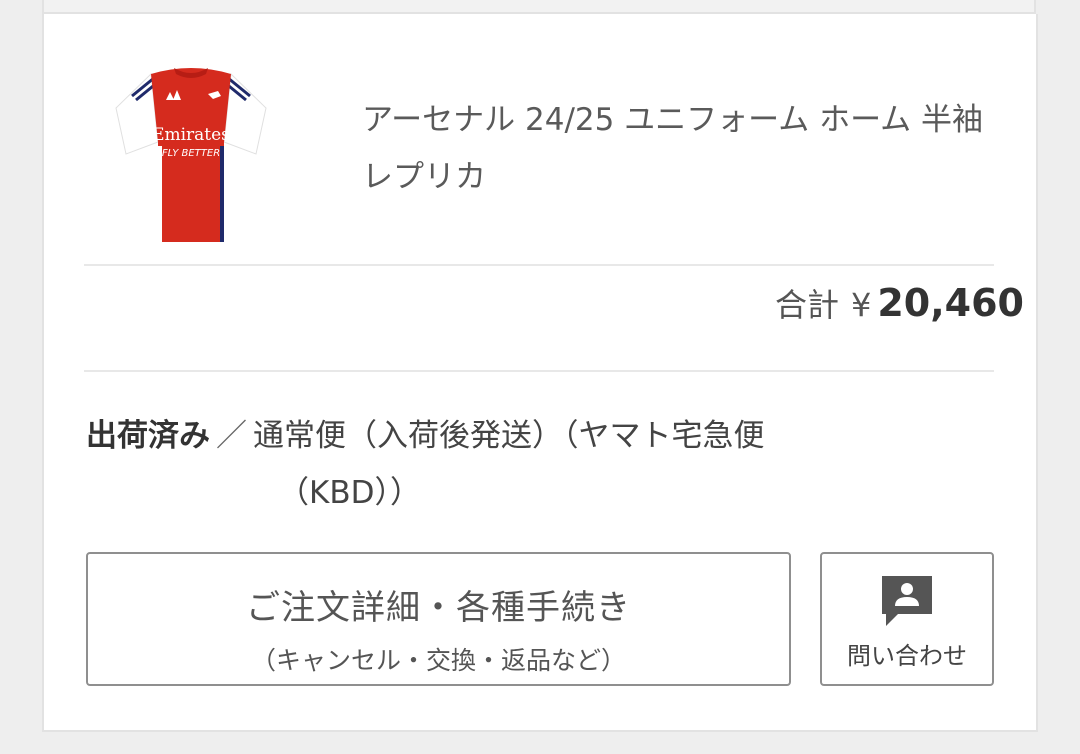 The height and width of the screenshot is (754, 1080). Describe the element at coordinates (466, 465) in the screenshot. I see `shipping-status: 出荷済み／通常便（入荷後発送）（ヤマト宅急便 （KBD））` at that location.